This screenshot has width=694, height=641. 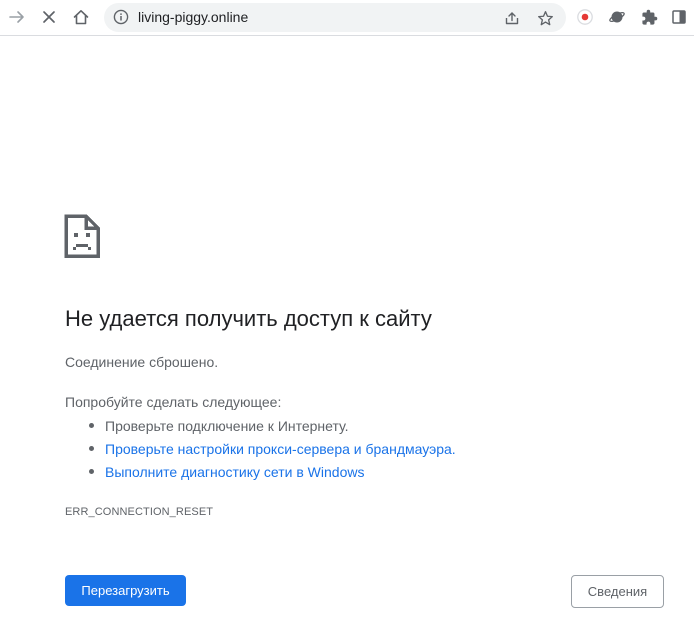 I want to click on star-icon, so click(x=545, y=18).